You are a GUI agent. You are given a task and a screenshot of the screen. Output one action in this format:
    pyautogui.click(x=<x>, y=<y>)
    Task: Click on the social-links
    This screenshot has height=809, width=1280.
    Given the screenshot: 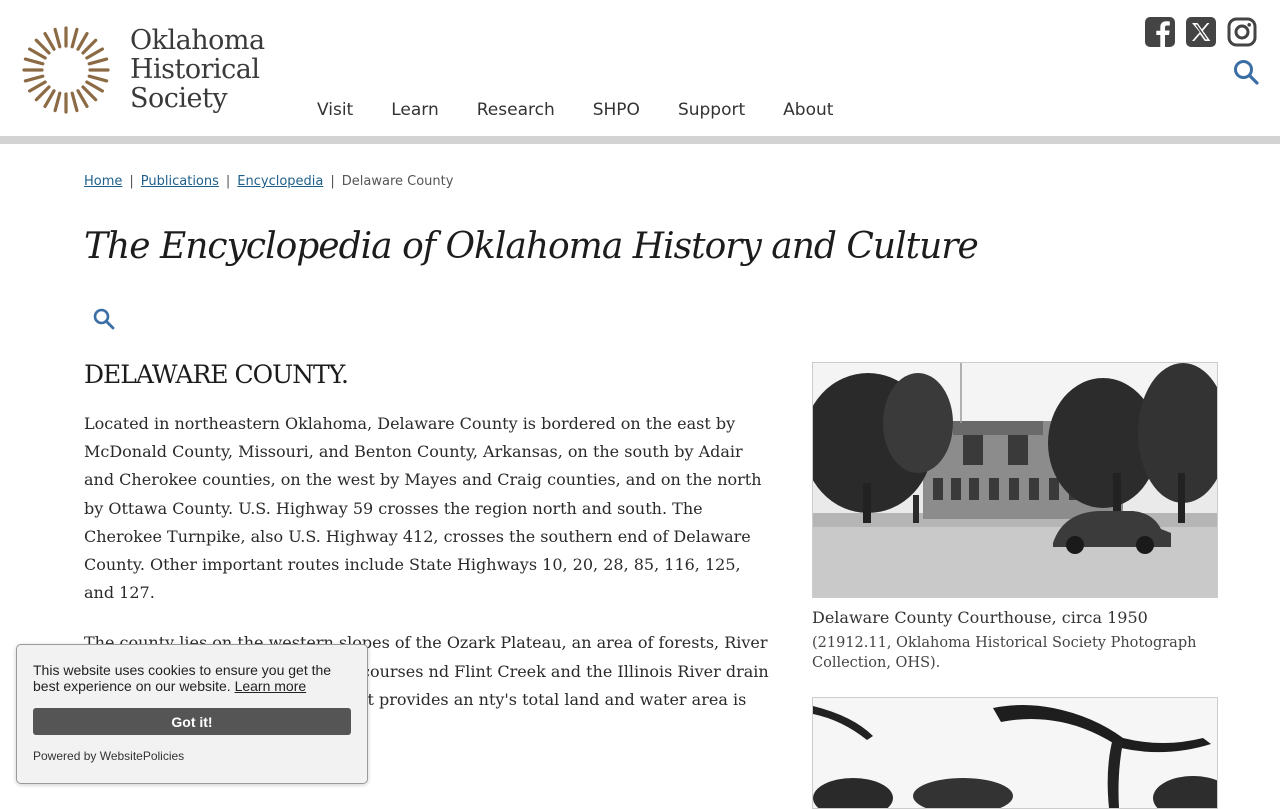 What is the action you would take?
    pyautogui.click(x=1201, y=32)
    